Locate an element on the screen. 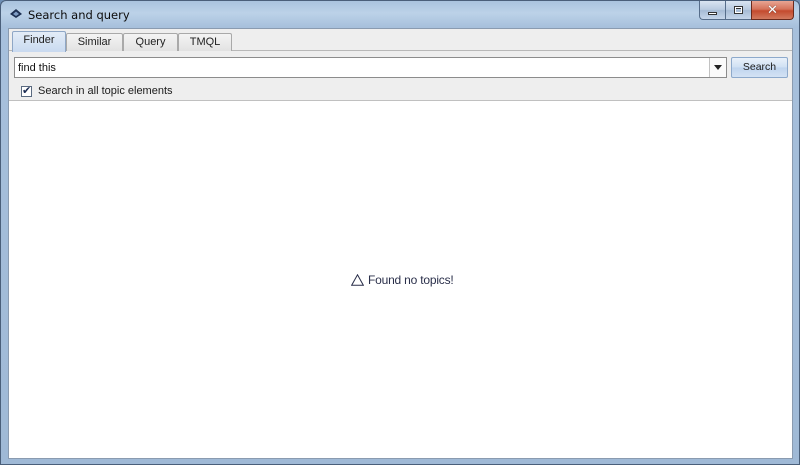 Image resolution: width=800 pixels, height=465 pixels. tab-query: Query is located at coordinates (150, 42).